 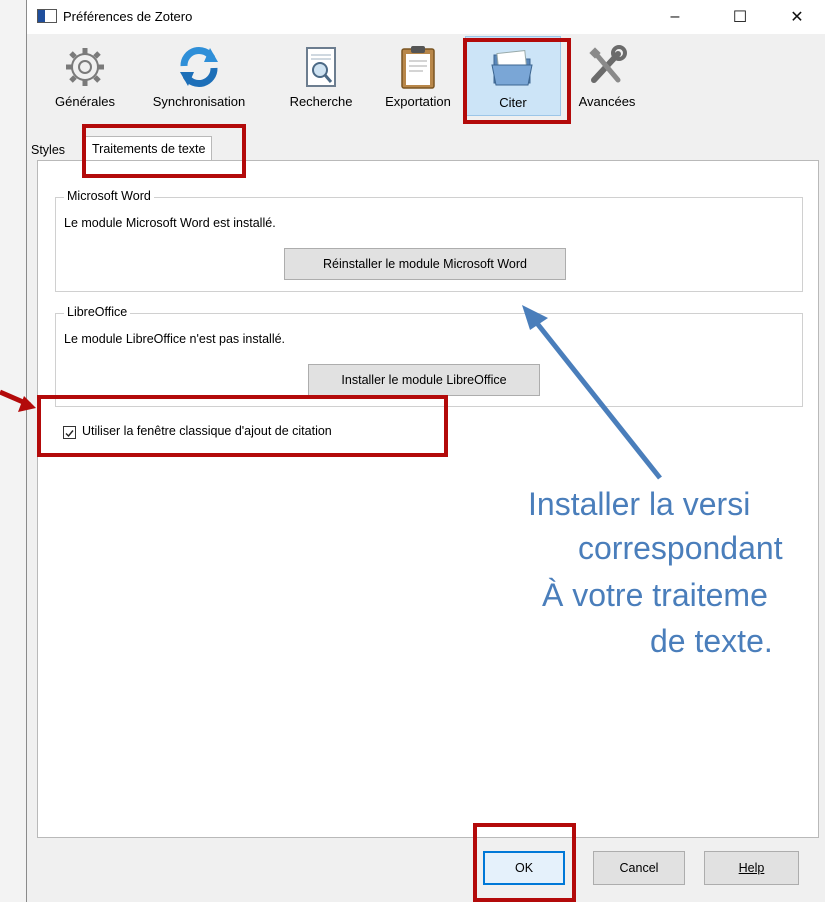 What do you see at coordinates (655, 595) in the screenshot?
I see `annotation-line-3: À votre traiteme` at bounding box center [655, 595].